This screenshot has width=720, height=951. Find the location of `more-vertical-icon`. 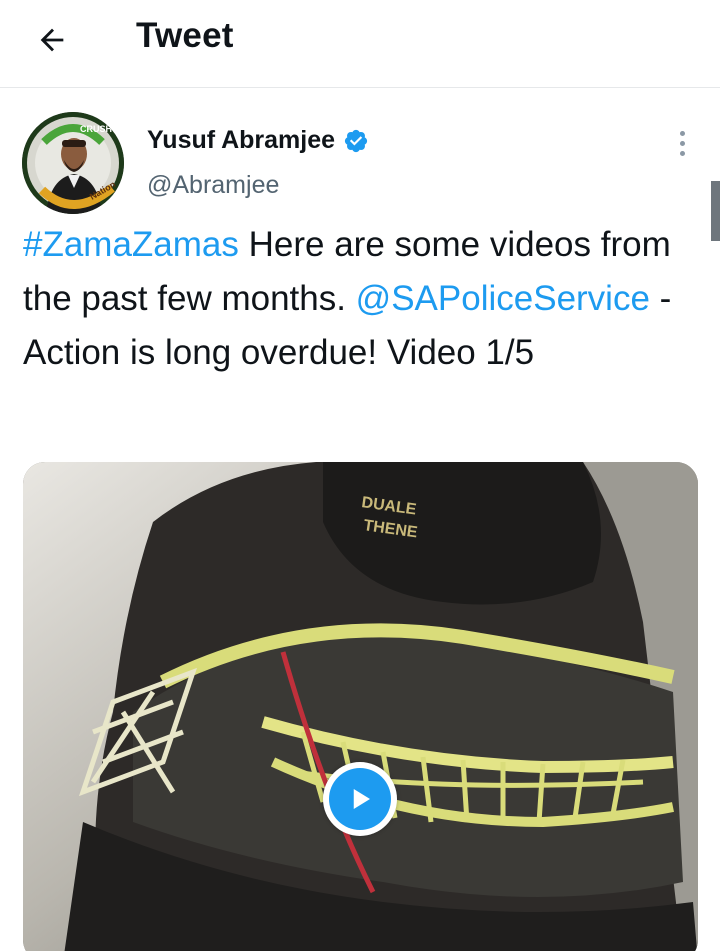

more-vertical-icon is located at coordinates (682, 133).